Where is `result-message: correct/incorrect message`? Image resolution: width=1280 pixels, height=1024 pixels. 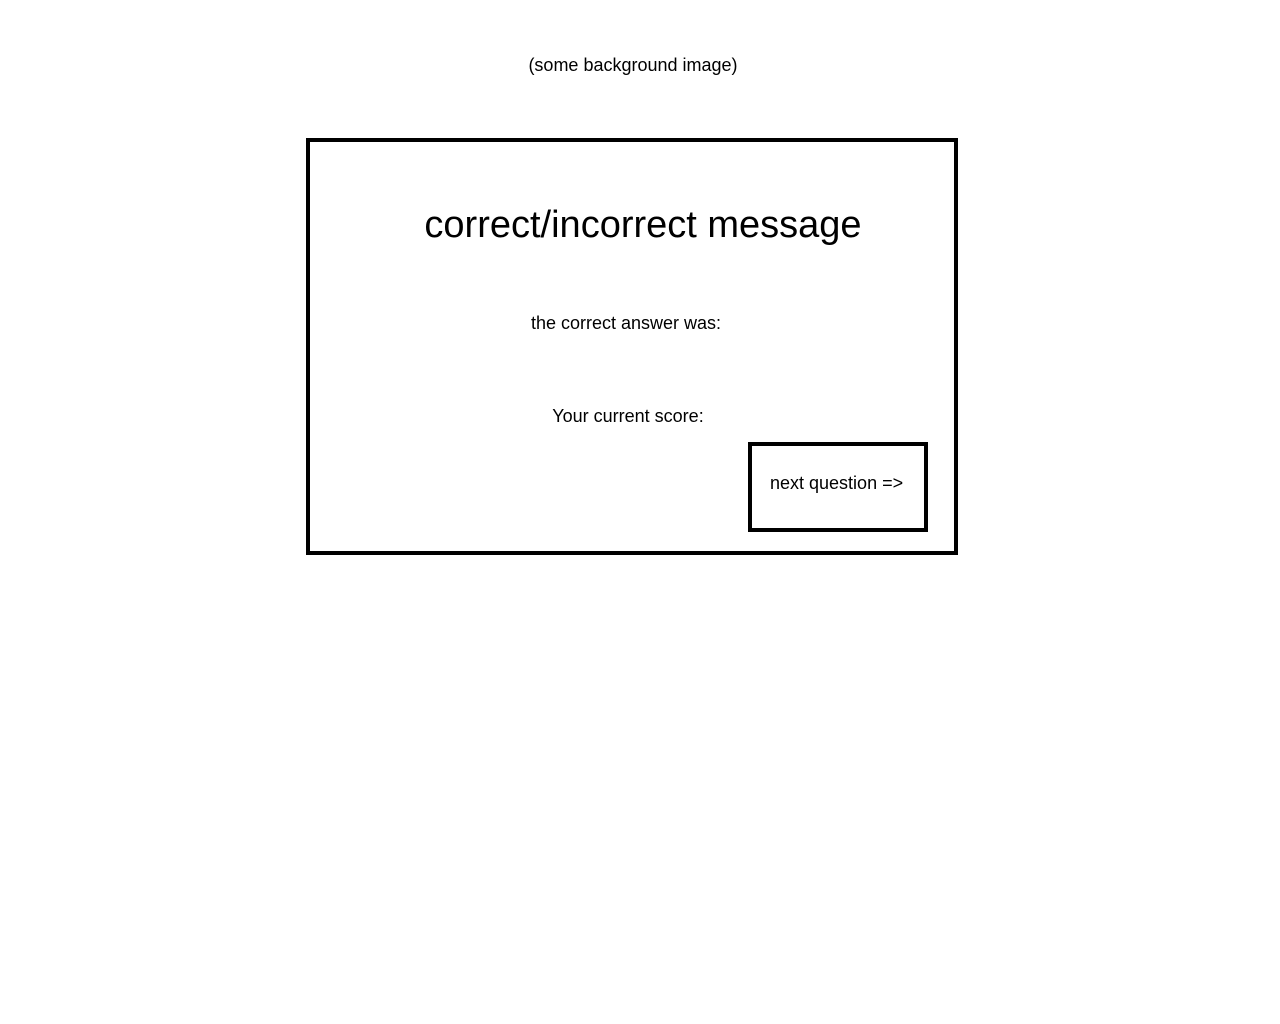
result-message: correct/incorrect message is located at coordinates (643, 225).